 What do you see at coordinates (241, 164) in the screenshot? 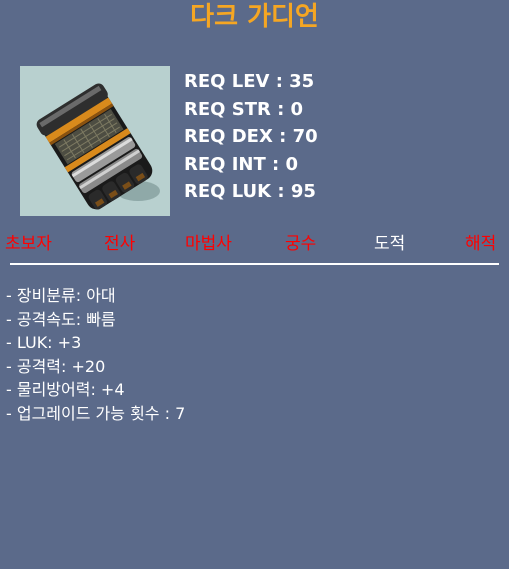
I see `req-int: REQ INT : 0` at bounding box center [241, 164].